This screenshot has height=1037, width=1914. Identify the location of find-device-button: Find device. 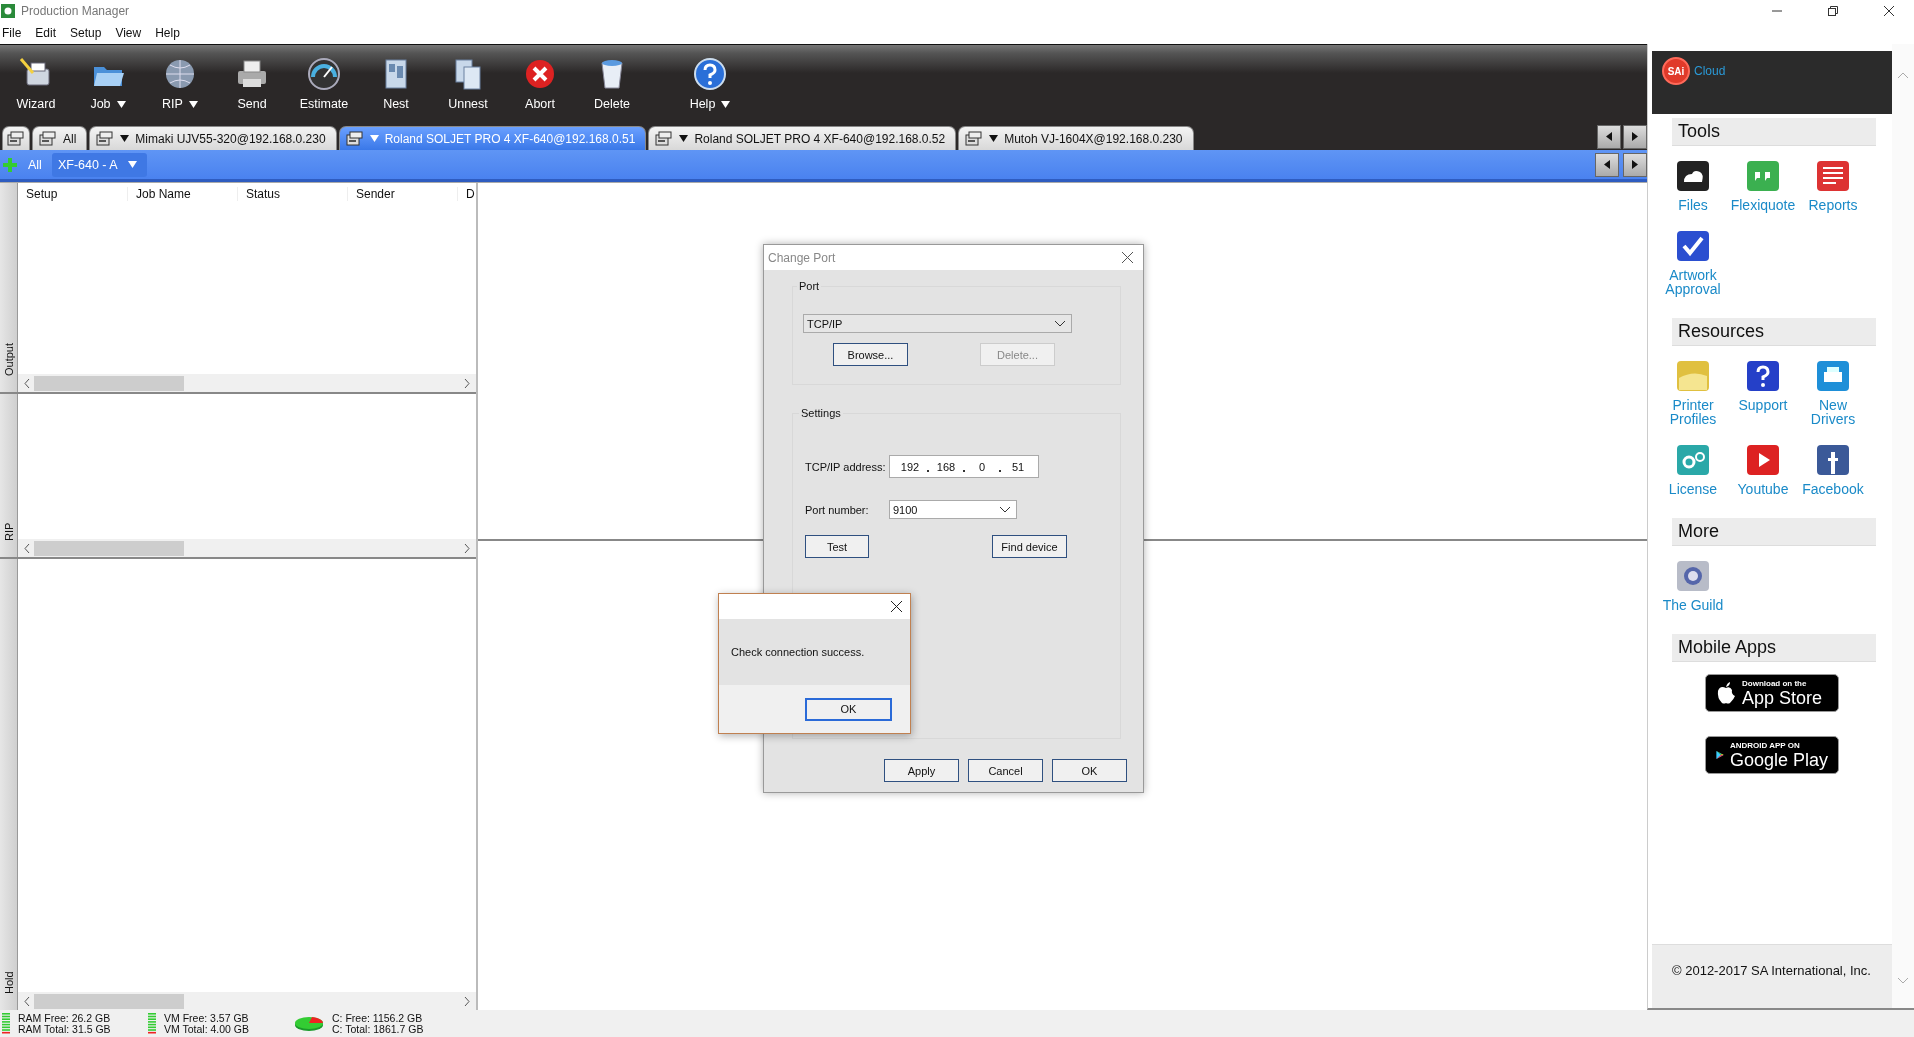
(1029, 546).